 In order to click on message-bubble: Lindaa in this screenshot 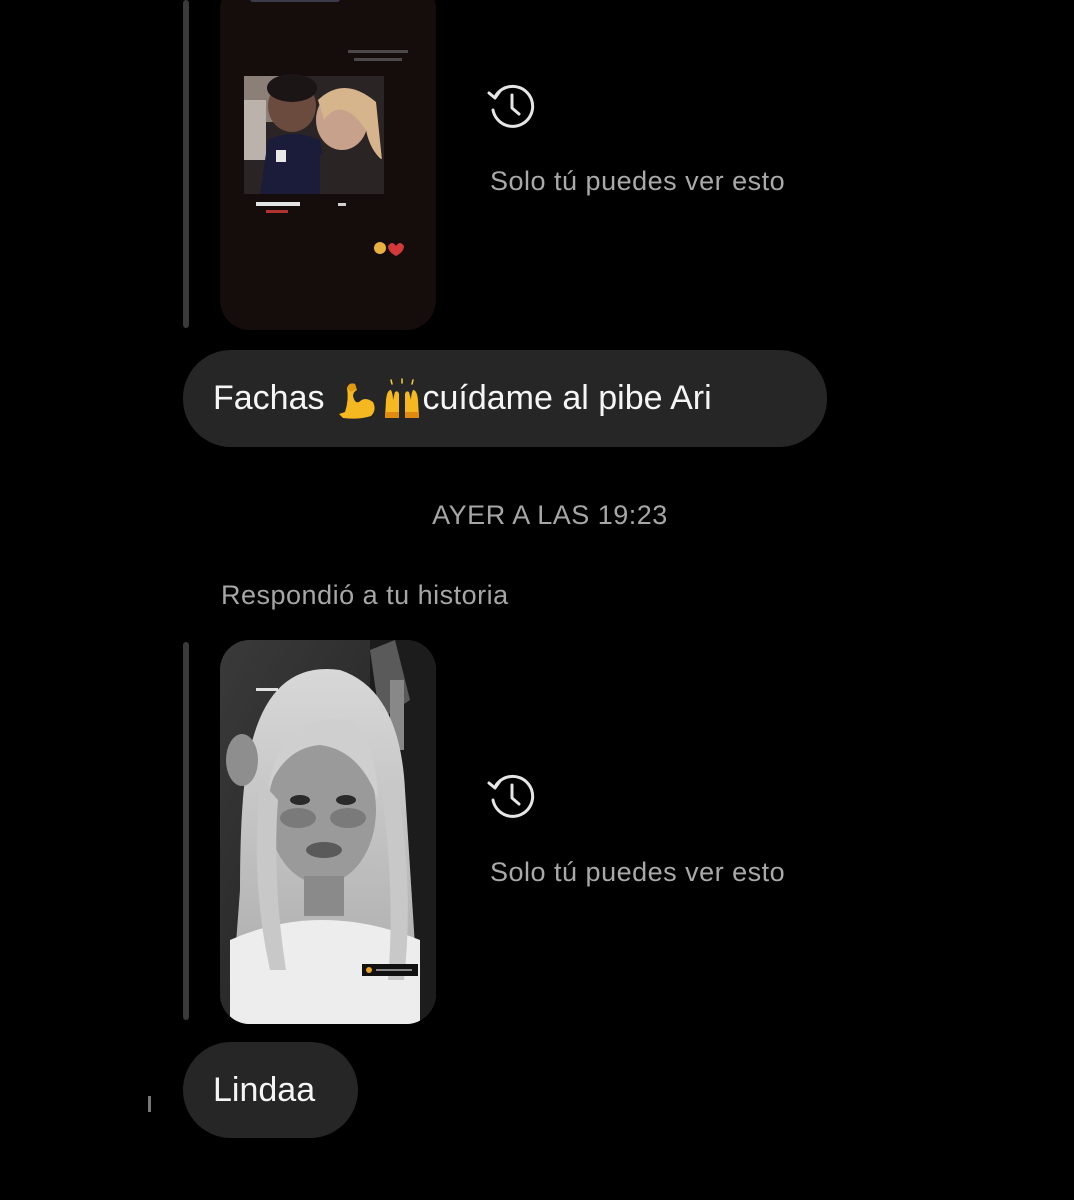, I will do `click(270, 1090)`.